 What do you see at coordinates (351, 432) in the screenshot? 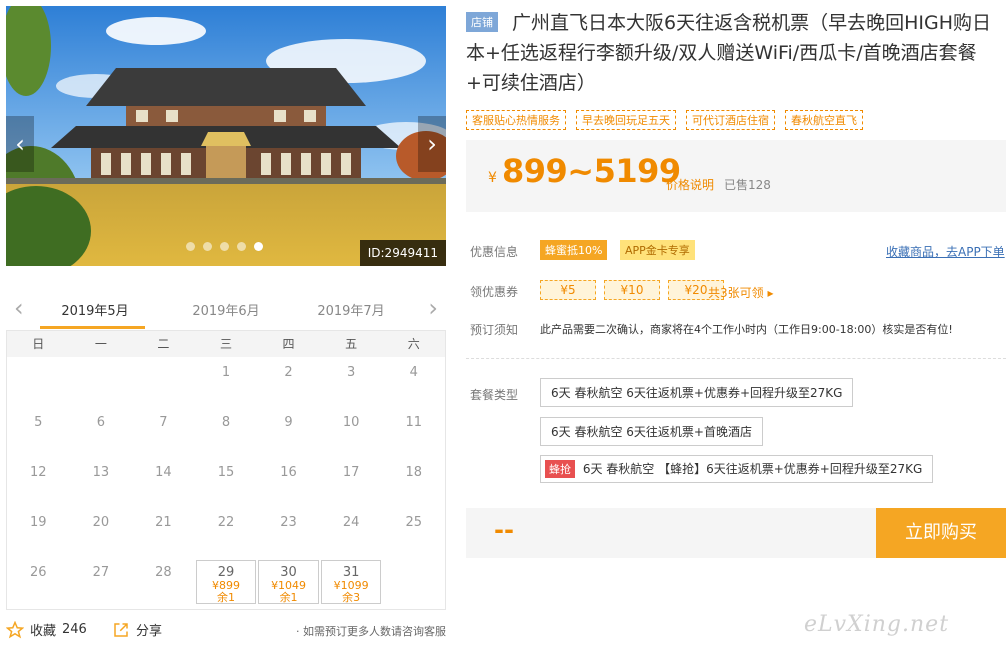
I see `calendar-day: 10` at bounding box center [351, 432].